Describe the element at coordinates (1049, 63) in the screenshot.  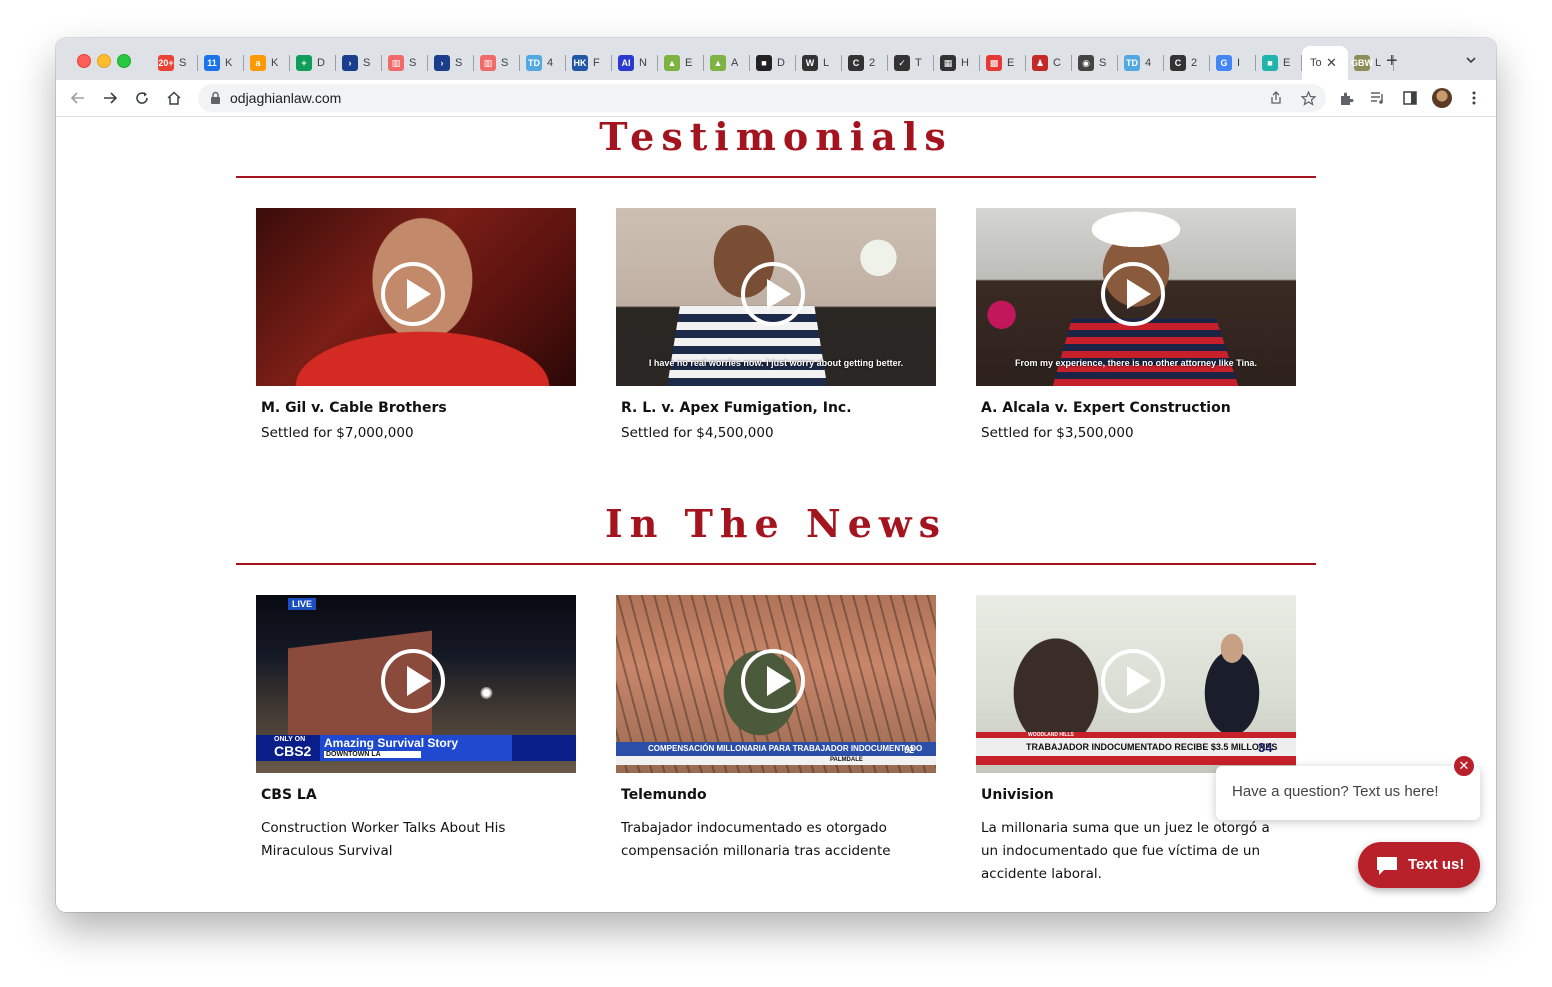
I see `browser-tab: ♟ C` at that location.